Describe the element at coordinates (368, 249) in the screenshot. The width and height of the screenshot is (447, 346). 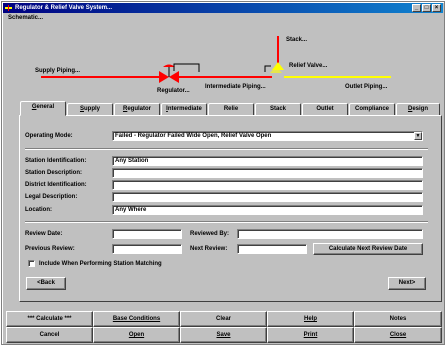
I see `calculate-next-review-button: Calculate Next Review Date` at that location.